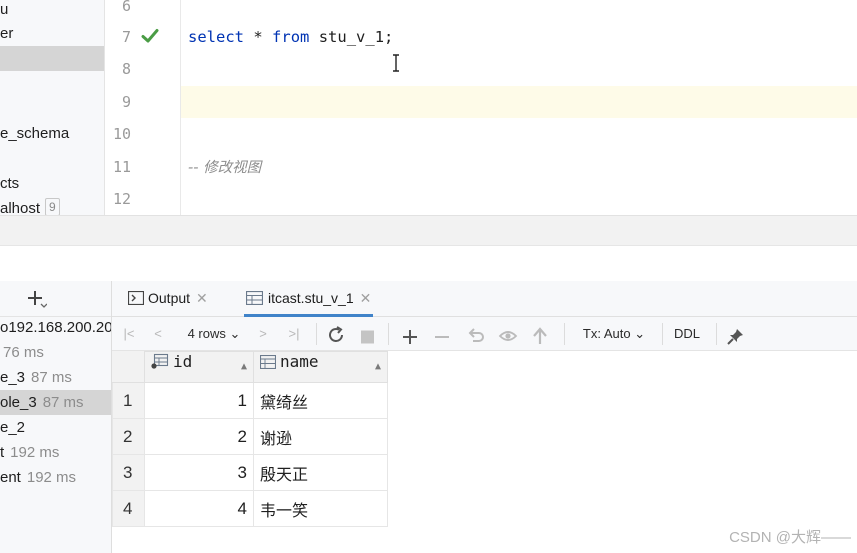 This screenshot has height=553, width=857. I want to click on row-count-dropdown: 4 rows ⌄, so click(214, 334).